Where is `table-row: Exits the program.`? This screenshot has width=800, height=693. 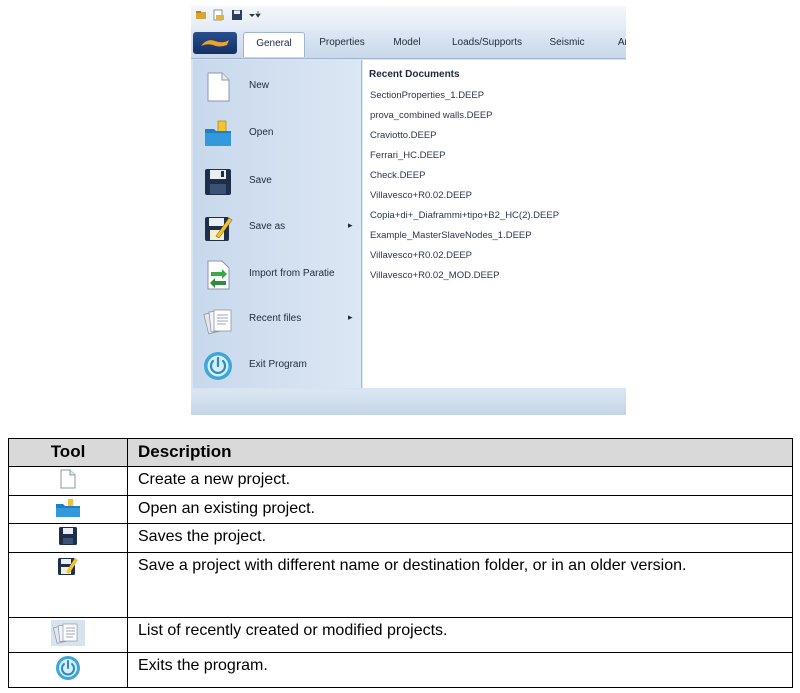
table-row: Exits the program. is located at coordinates (400, 670).